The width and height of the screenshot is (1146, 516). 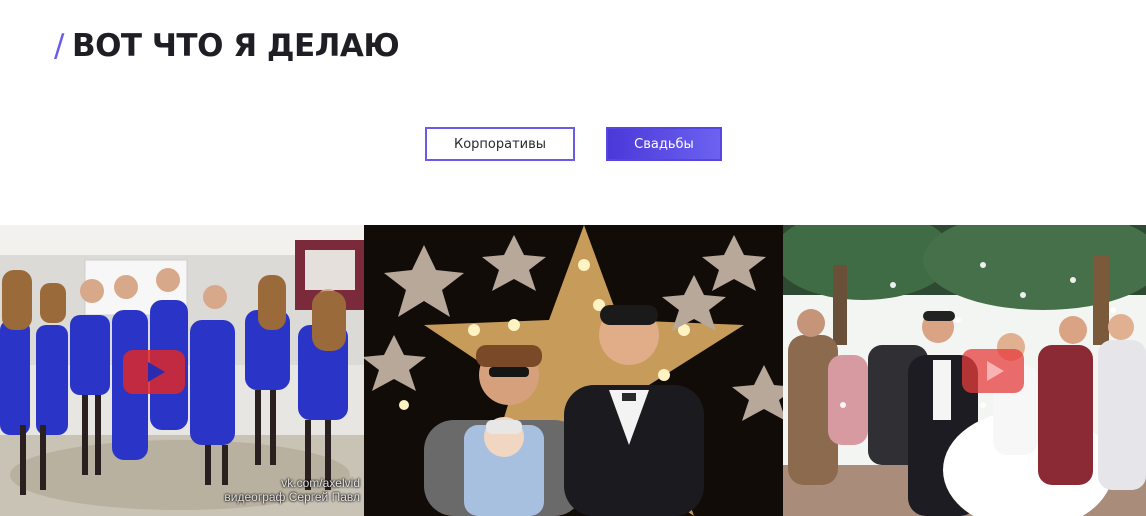 I want to click on category-tabs: Корпоративы Свадьбы, so click(x=573, y=144).